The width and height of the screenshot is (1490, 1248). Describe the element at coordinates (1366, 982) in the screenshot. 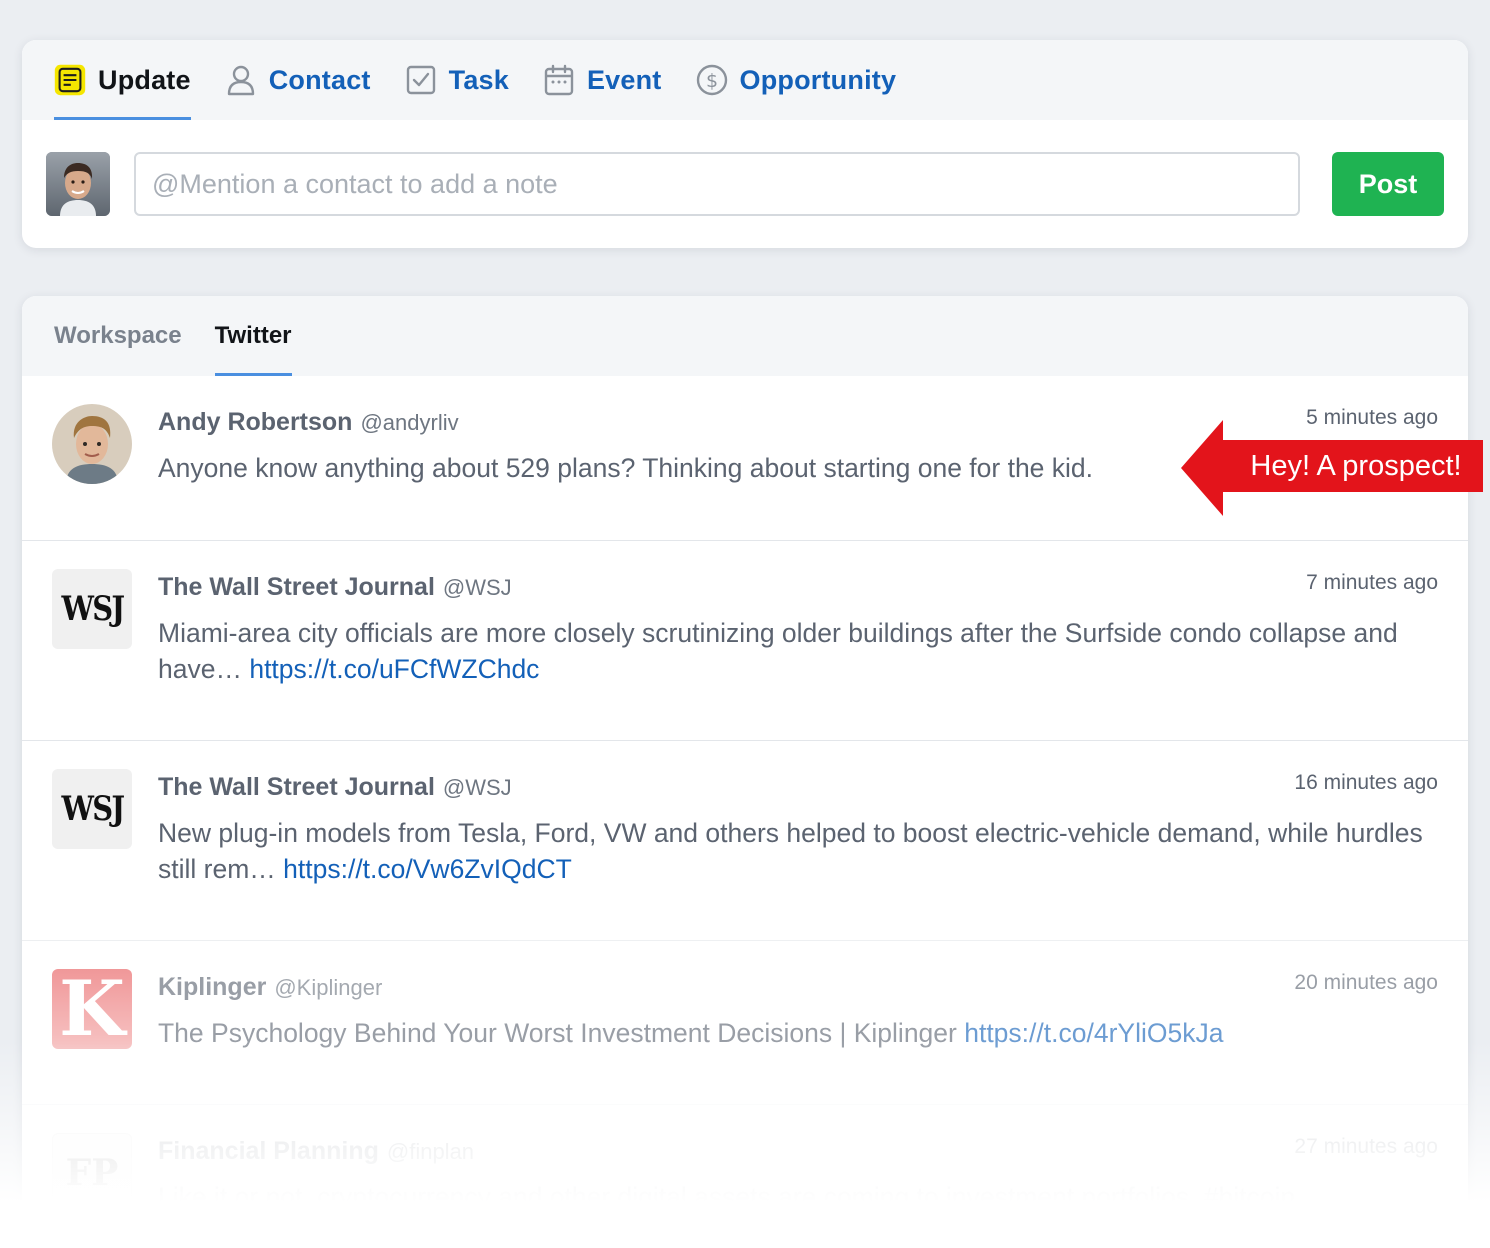

I see `tweet-timestamp: 20 minutes ago` at that location.